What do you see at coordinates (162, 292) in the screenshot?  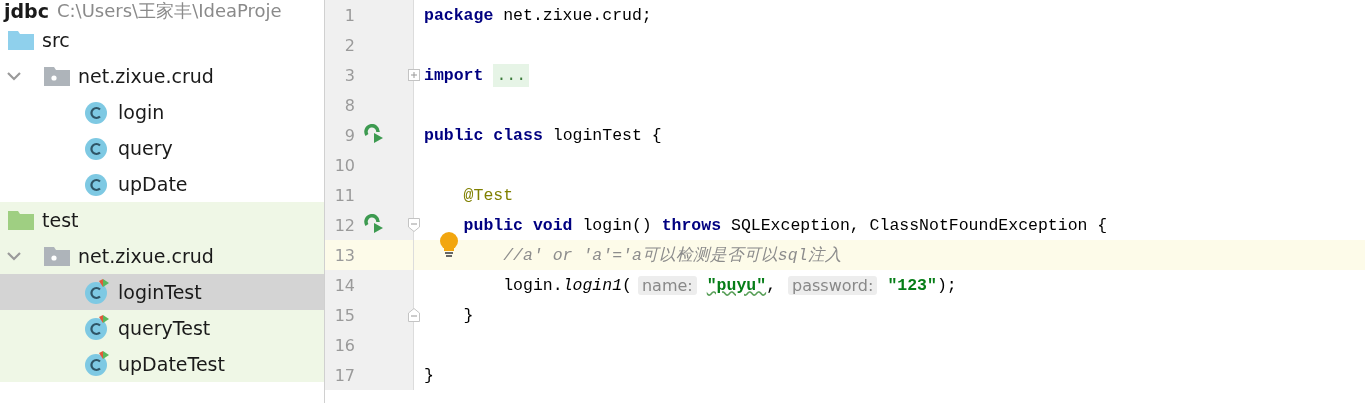 I see `tree-item: loginTest` at bounding box center [162, 292].